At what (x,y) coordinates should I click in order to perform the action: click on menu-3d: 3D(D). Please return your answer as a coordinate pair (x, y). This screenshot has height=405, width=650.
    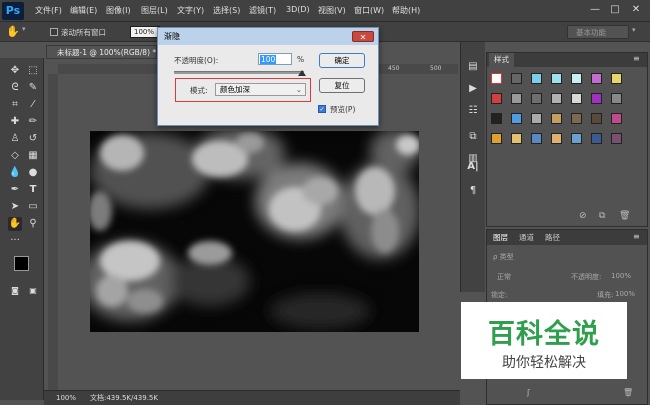
    Looking at the image, I should click on (298, 9).